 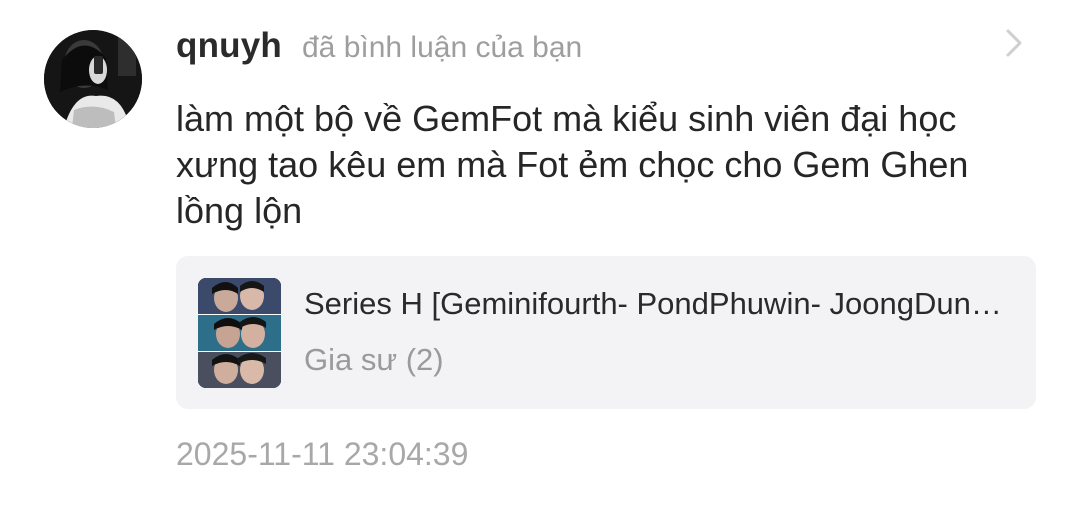 I want to click on notification-header: qnuyh đã bình luận của bạn, so click(x=379, y=48).